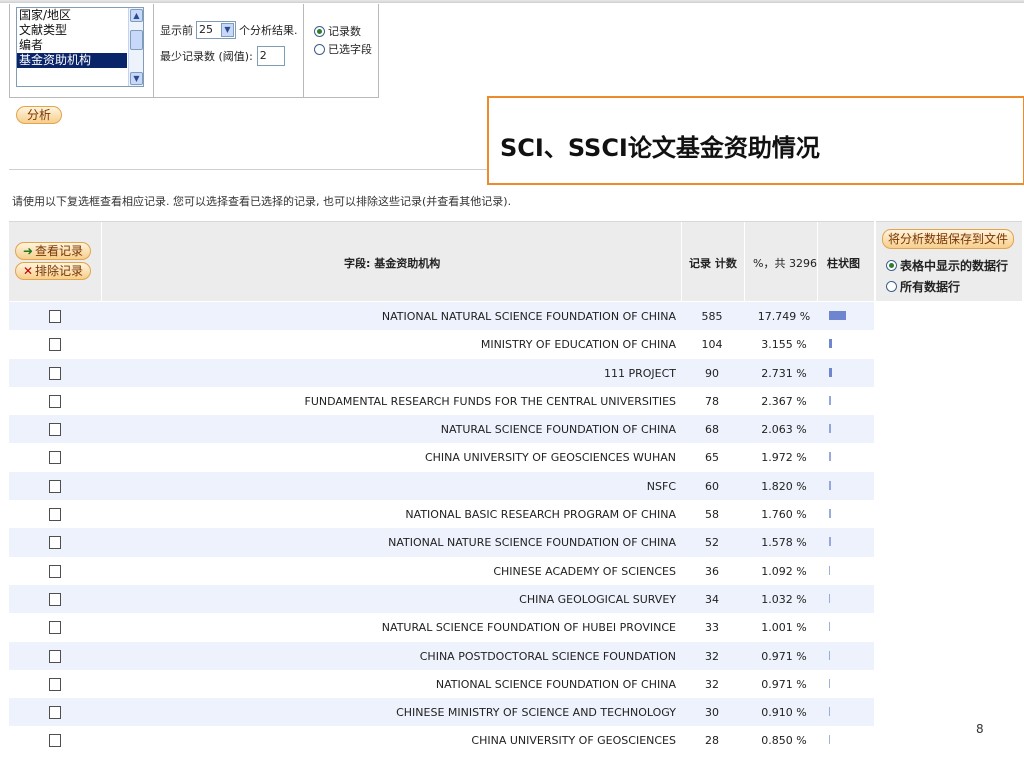  What do you see at coordinates (53, 271) in the screenshot?
I see `exclude-records-button: ✕ 排除记录` at bounding box center [53, 271].